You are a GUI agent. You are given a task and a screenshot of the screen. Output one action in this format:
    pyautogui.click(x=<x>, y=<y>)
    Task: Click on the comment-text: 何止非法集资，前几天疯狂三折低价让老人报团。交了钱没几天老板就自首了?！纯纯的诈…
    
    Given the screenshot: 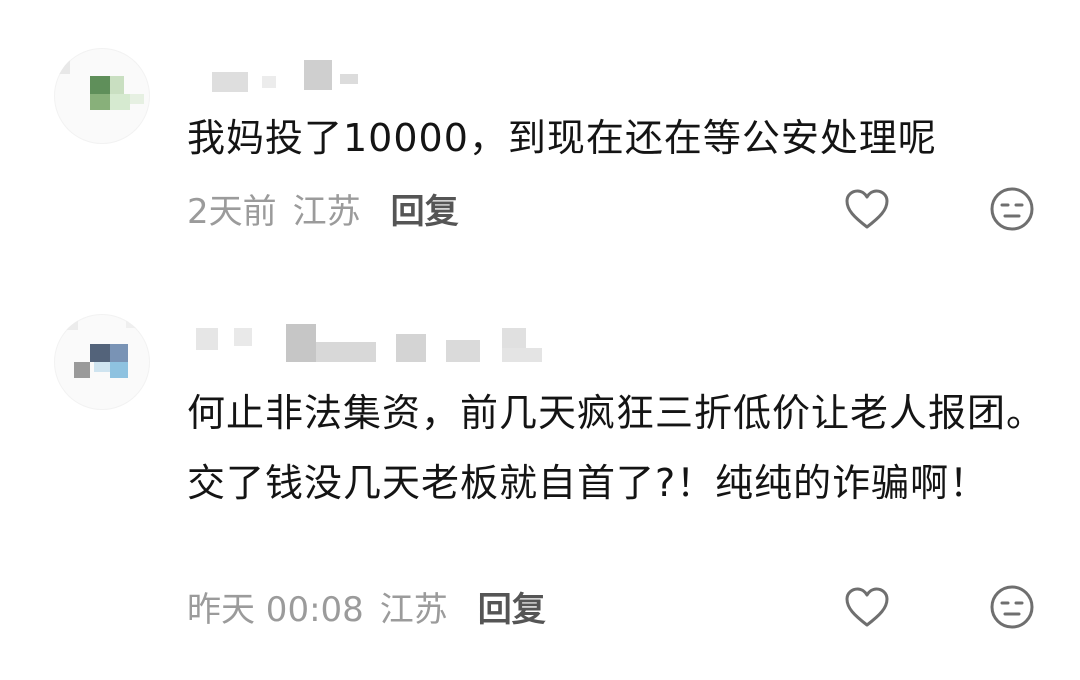 What is the action you would take?
    pyautogui.click(x=616, y=448)
    